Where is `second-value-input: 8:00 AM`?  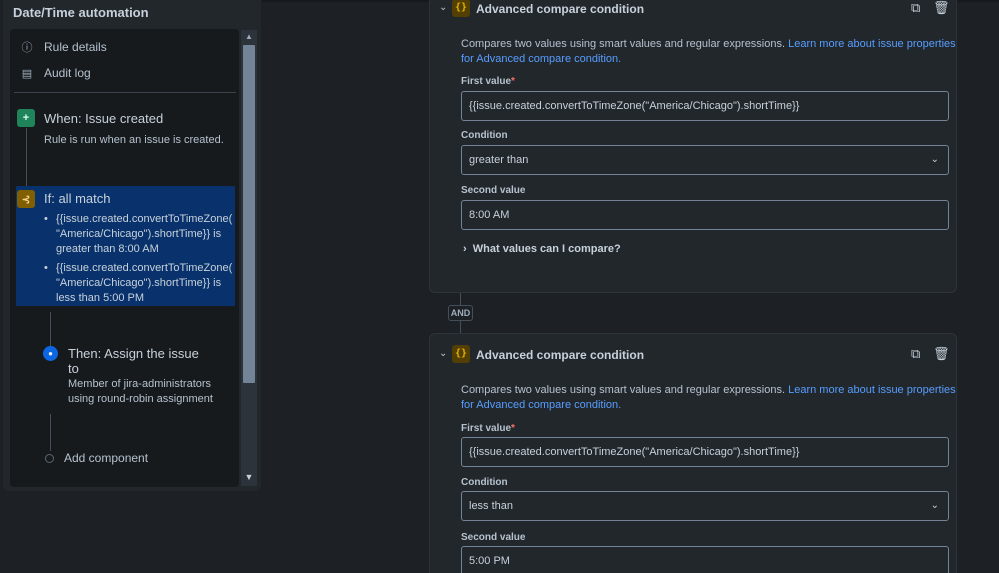 second-value-input: 8:00 AM is located at coordinates (705, 215).